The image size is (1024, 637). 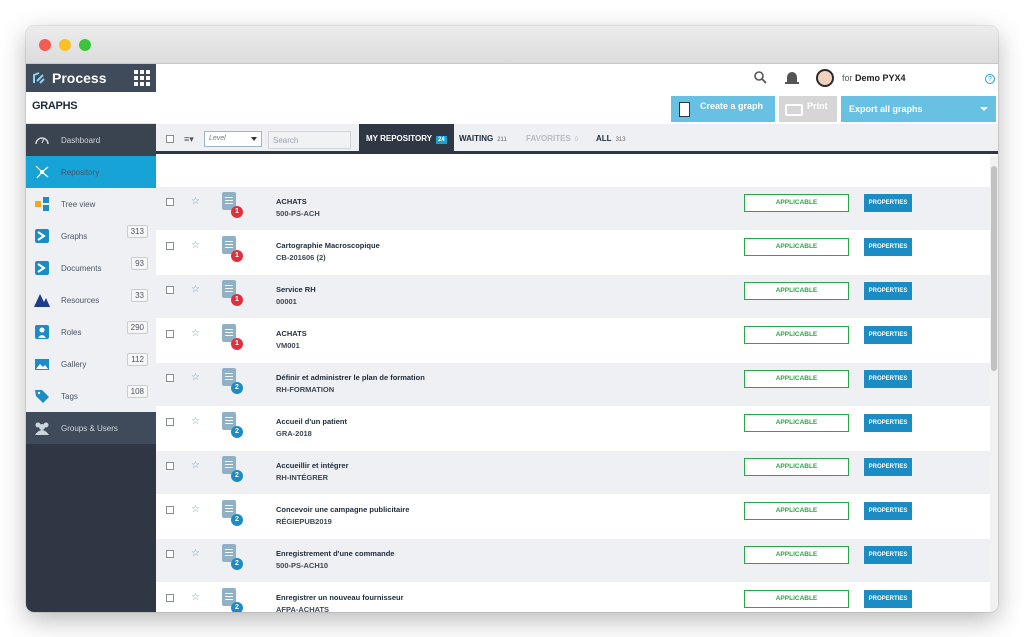 What do you see at coordinates (874, 78) in the screenshot?
I see `user-label: for Demo PYX4` at bounding box center [874, 78].